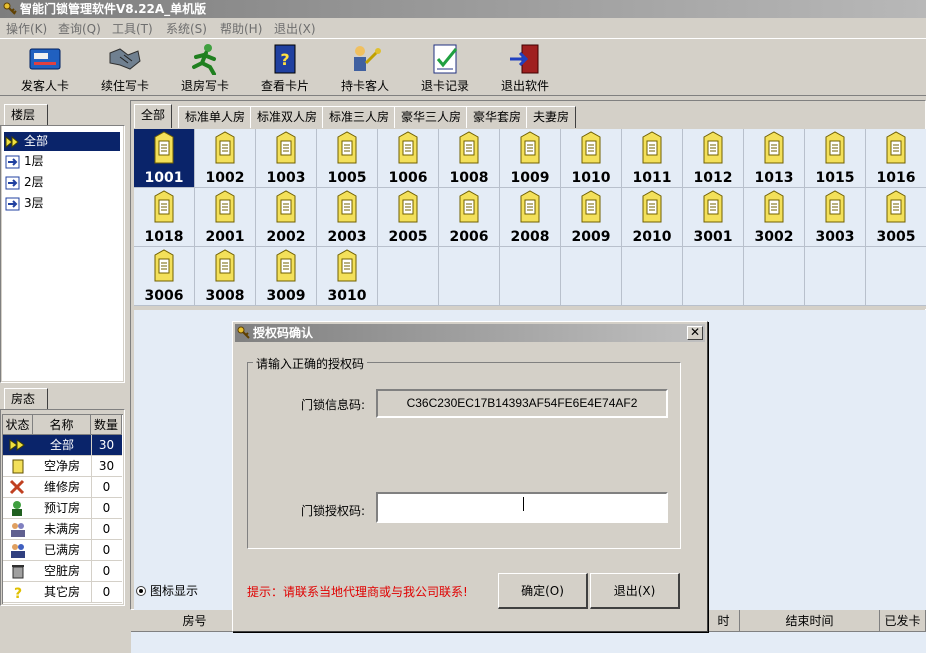  Describe the element at coordinates (26, 399) in the screenshot. I see `tab-room-status: 房态` at that location.